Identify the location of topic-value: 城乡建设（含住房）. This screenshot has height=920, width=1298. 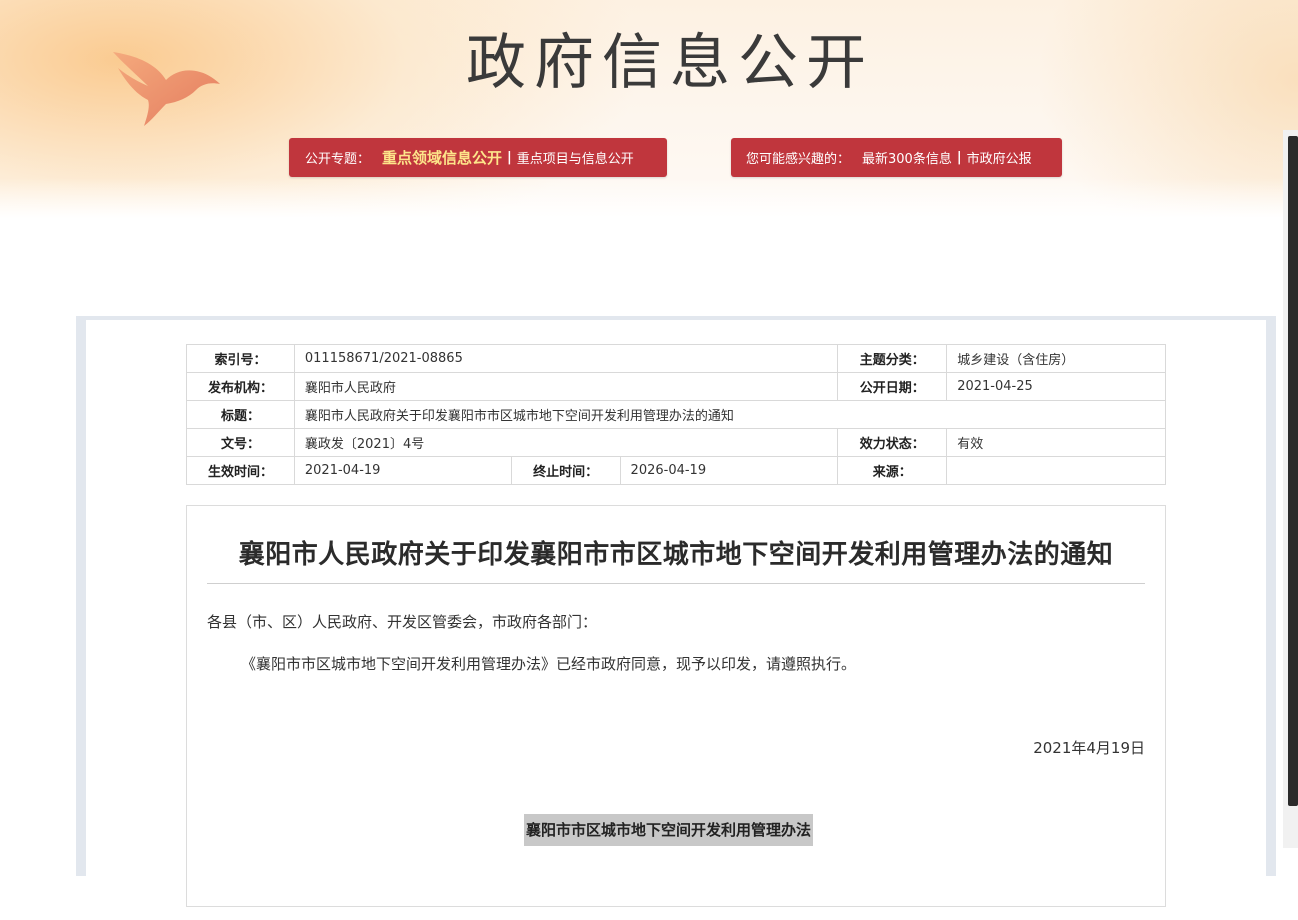
(1056, 358).